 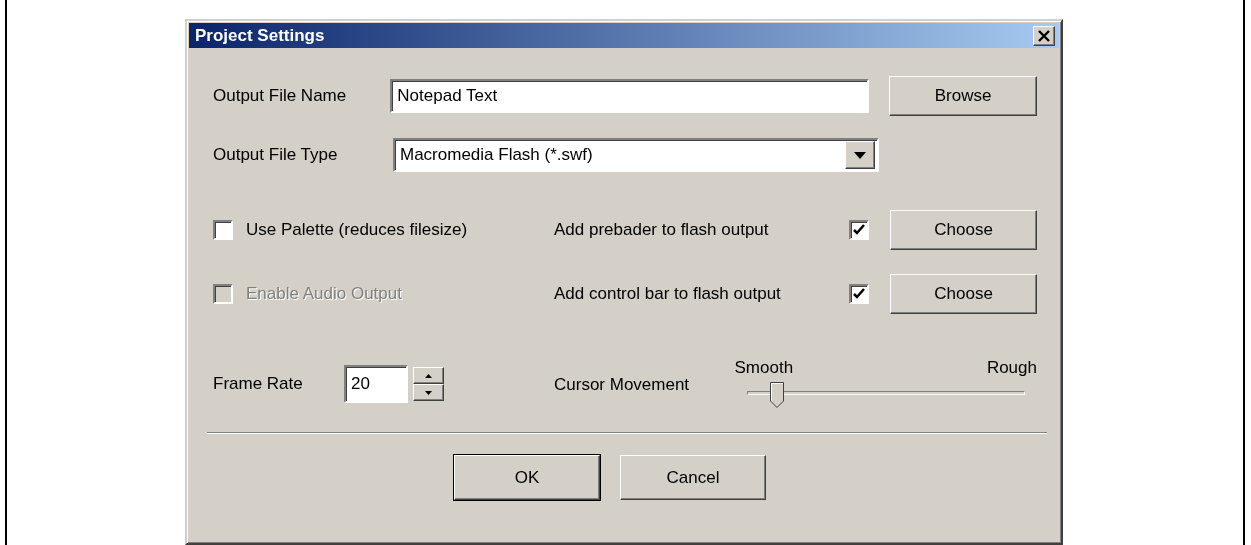 I want to click on window-title: Project Settings, so click(x=260, y=35).